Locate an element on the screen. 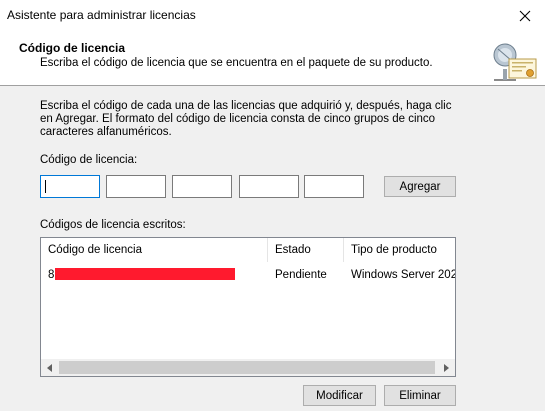  add-button: Agregar is located at coordinates (420, 186).